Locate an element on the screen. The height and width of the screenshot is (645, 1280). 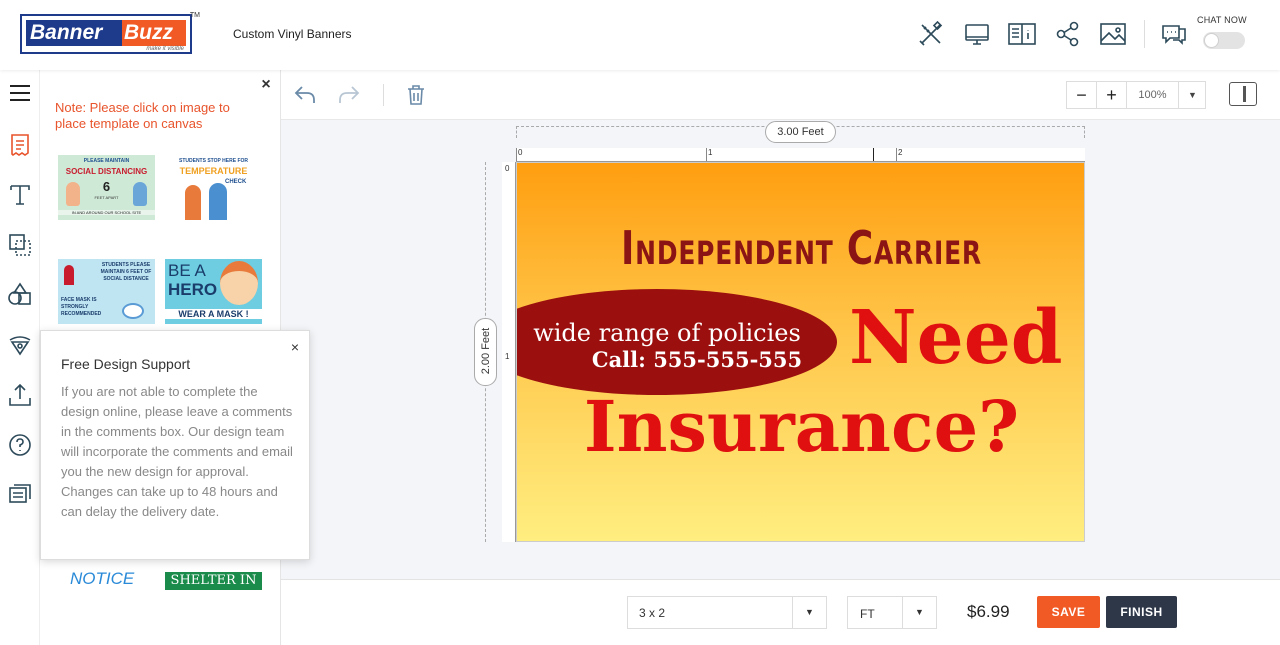
zoom-out-button: − is located at coordinates (1082, 95).